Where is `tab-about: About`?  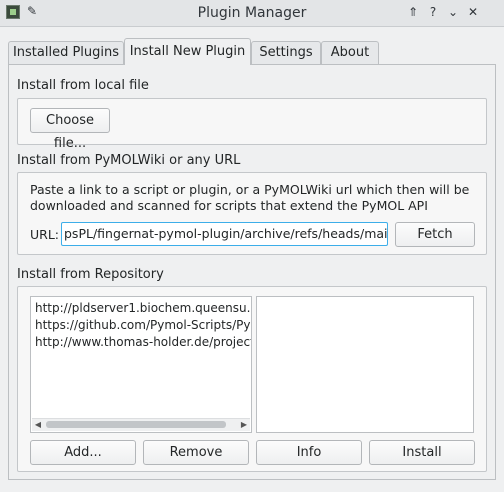 tab-about: About is located at coordinates (350, 52).